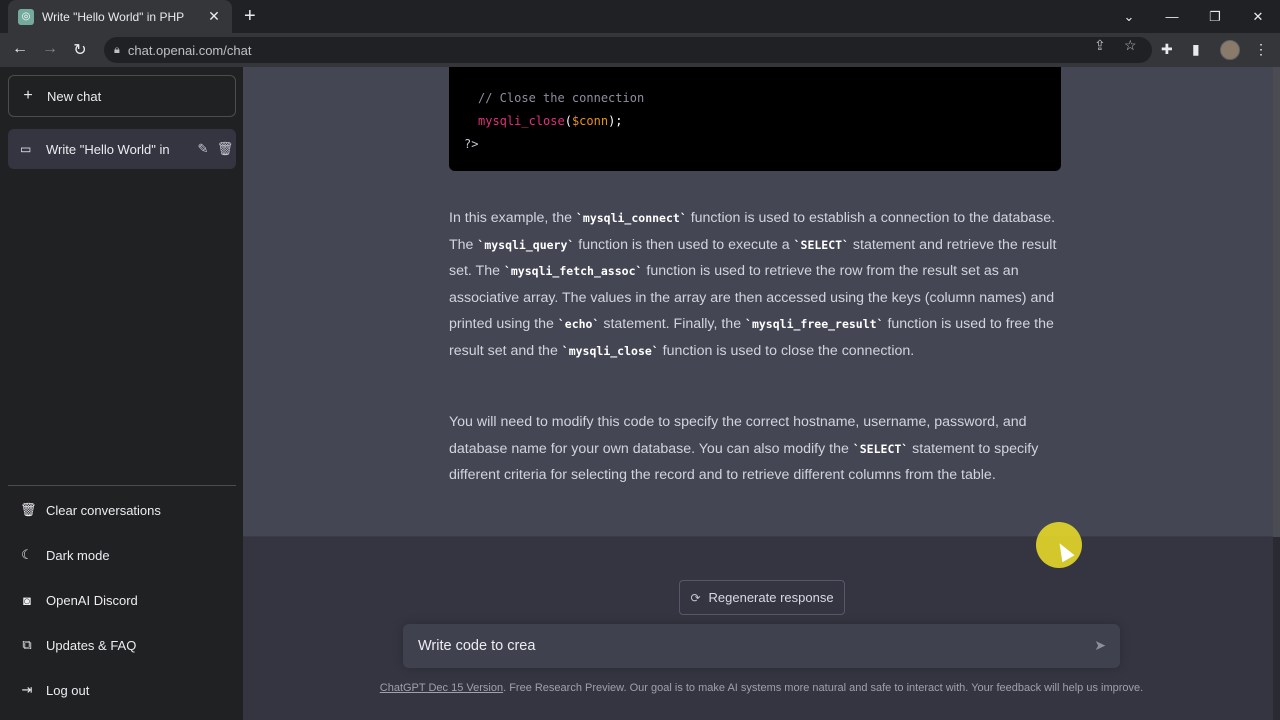 Image resolution: width=1280 pixels, height=720 pixels. Describe the element at coordinates (684, 244) in the screenshot. I see `text: function is then used to execute a` at that location.